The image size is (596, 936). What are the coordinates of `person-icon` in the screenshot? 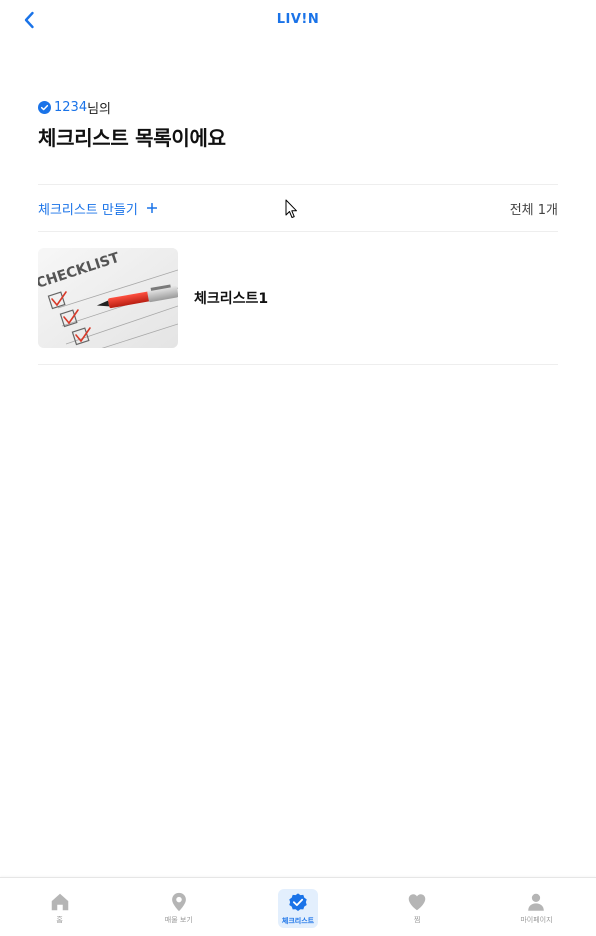 It's located at (536, 902).